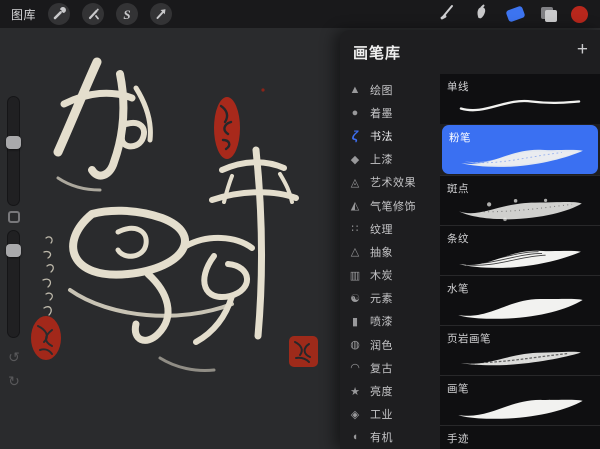 The height and width of the screenshot is (449, 600). I want to click on leaf-icon: ◖, so click(355, 437).